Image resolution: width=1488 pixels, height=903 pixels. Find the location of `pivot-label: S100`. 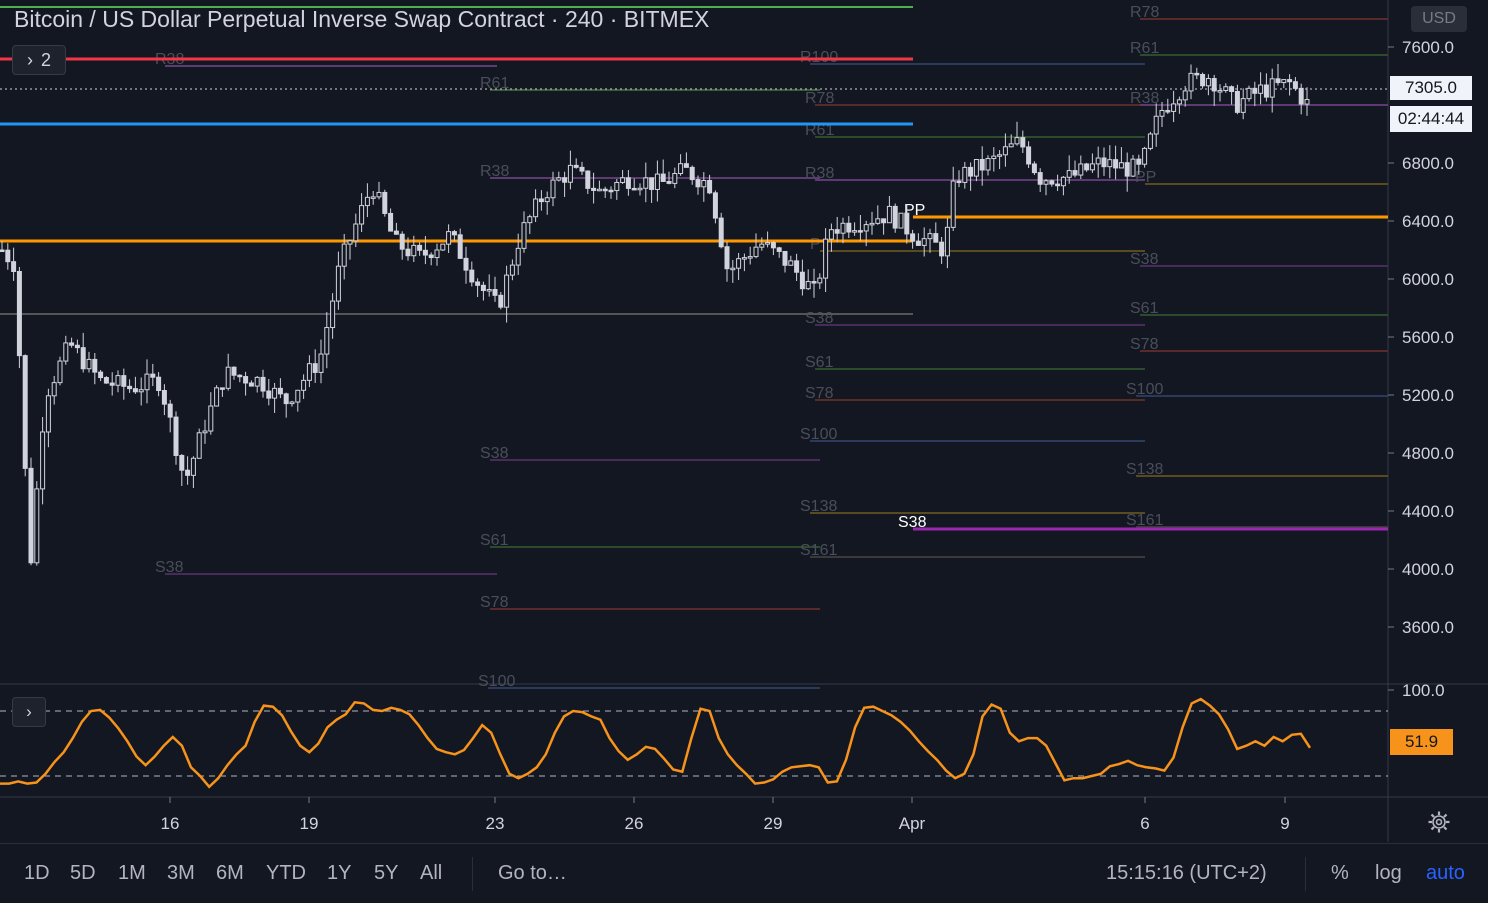

pivot-label: S100 is located at coordinates (1144, 389).